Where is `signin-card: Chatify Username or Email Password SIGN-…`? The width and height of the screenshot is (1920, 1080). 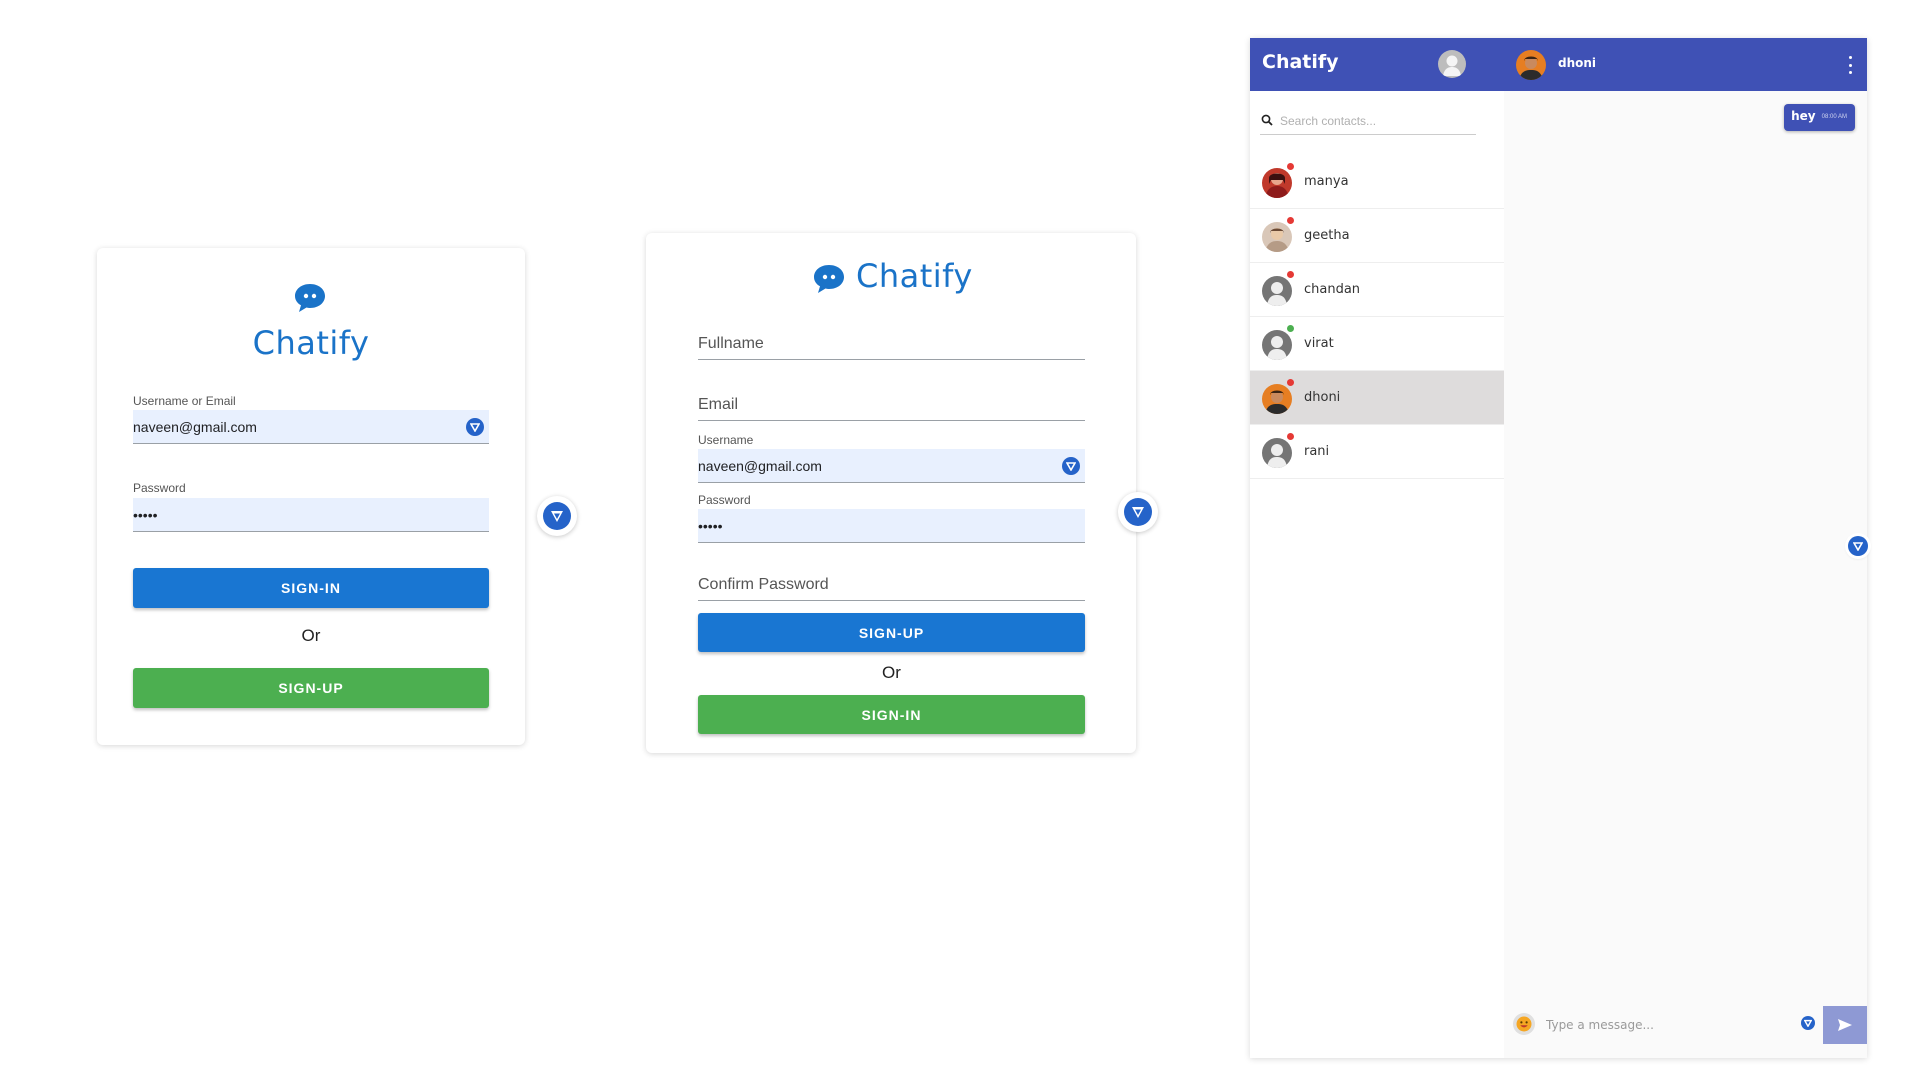
signin-card: Chatify Username or Email Password SIGN-… is located at coordinates (311, 496).